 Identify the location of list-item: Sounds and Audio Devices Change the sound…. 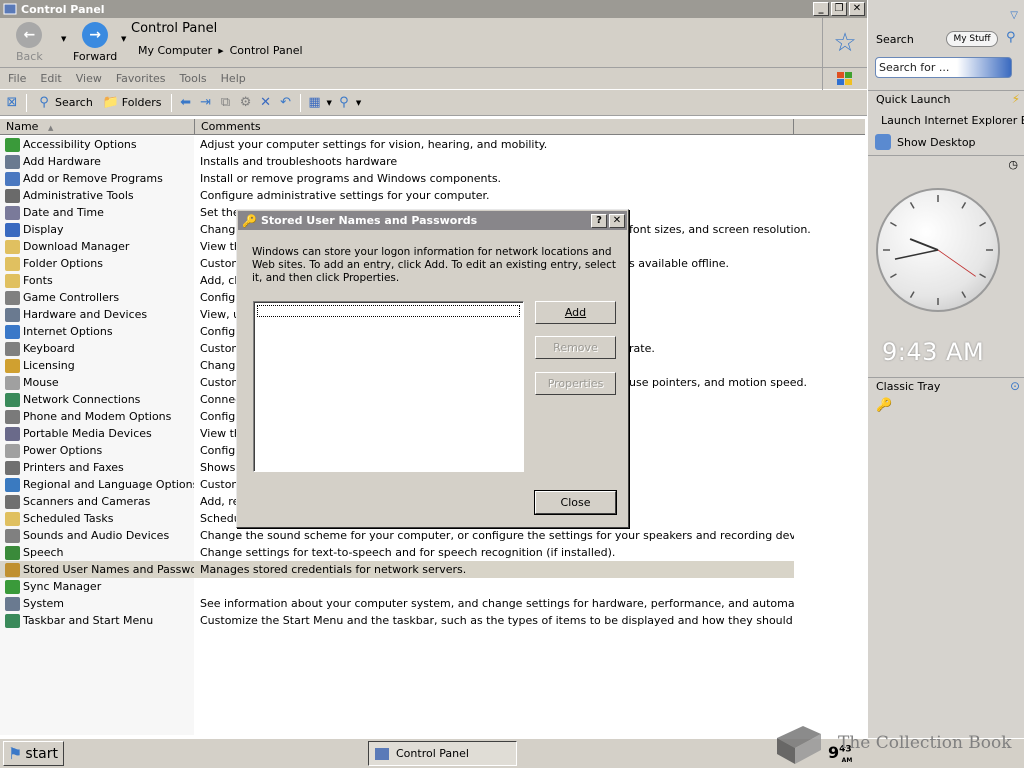
(432, 535).